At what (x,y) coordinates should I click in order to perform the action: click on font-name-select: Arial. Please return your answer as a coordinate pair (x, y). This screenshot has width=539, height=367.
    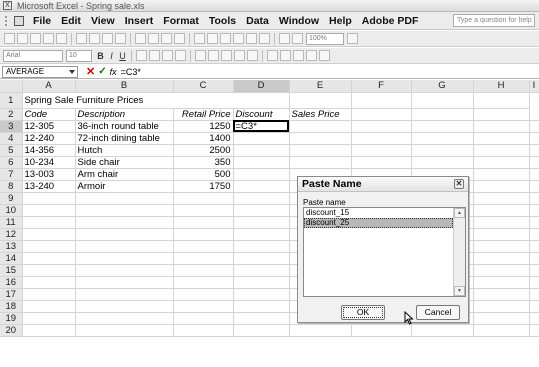
    Looking at the image, I should click on (33, 55).